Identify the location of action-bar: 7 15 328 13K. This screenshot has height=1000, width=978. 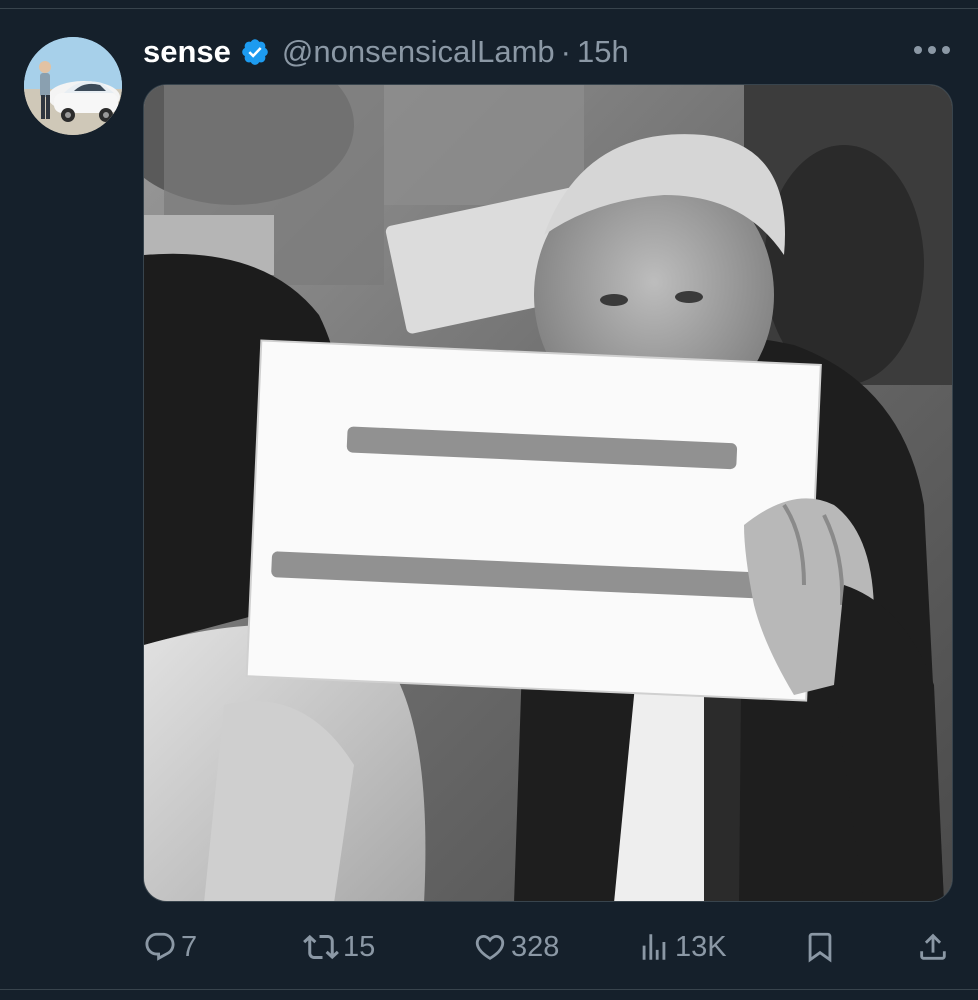
(548, 947).